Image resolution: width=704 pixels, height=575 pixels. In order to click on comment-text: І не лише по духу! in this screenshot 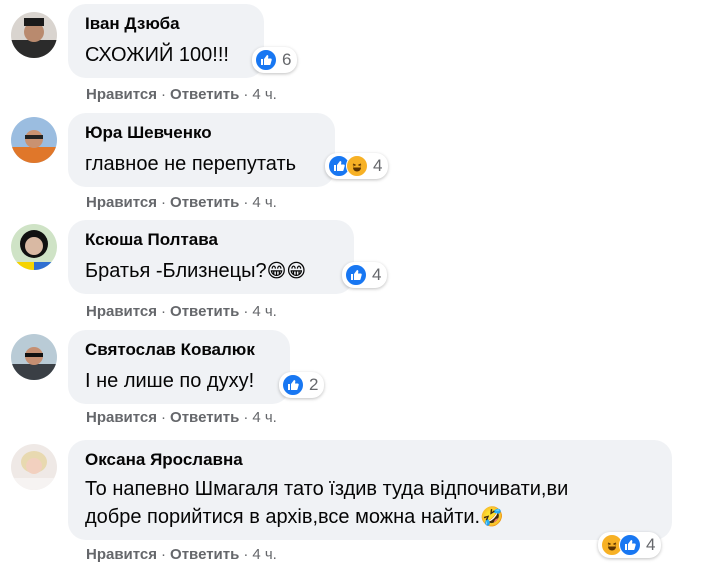, I will do `click(170, 381)`.